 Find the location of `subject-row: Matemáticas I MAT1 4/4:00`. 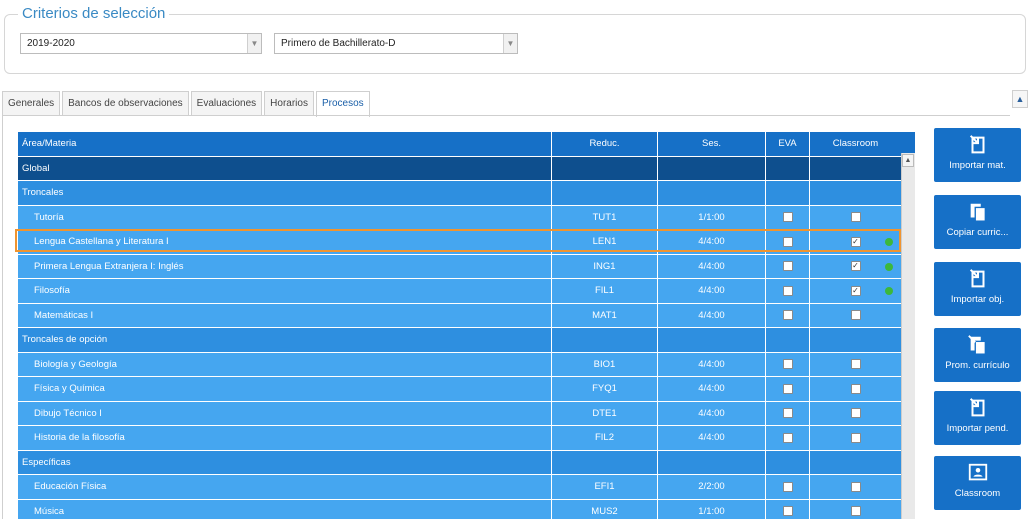

subject-row: Matemáticas I MAT1 4/4:00 is located at coordinates (459, 315).